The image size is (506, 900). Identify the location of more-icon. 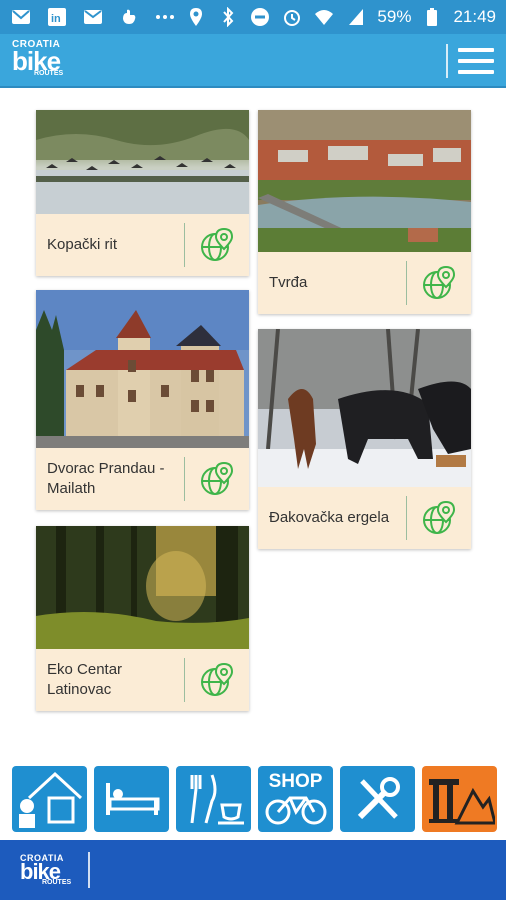
(165, 17).